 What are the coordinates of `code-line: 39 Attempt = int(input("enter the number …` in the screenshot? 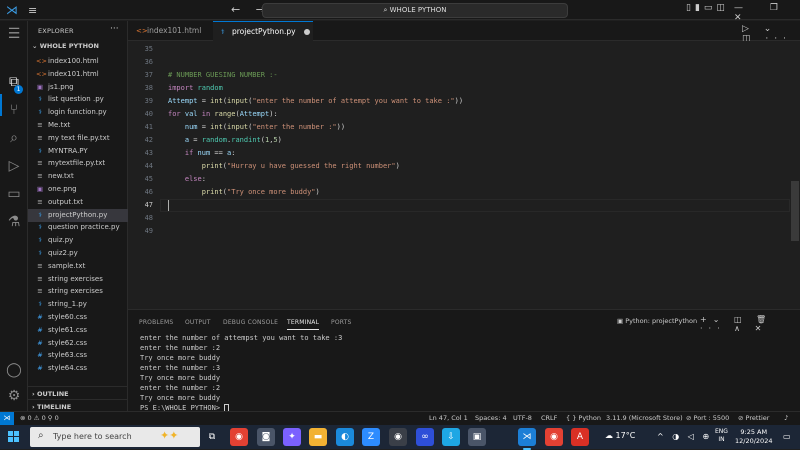 It's located at (458, 101).